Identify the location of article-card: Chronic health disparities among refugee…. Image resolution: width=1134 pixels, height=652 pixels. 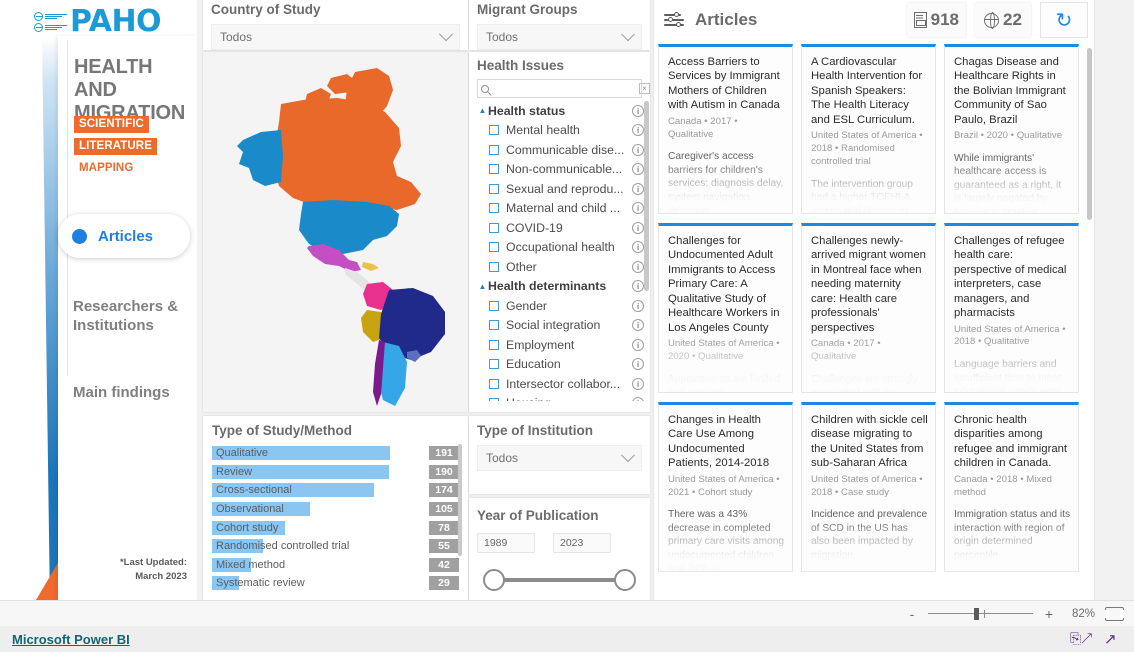
(1011, 487).